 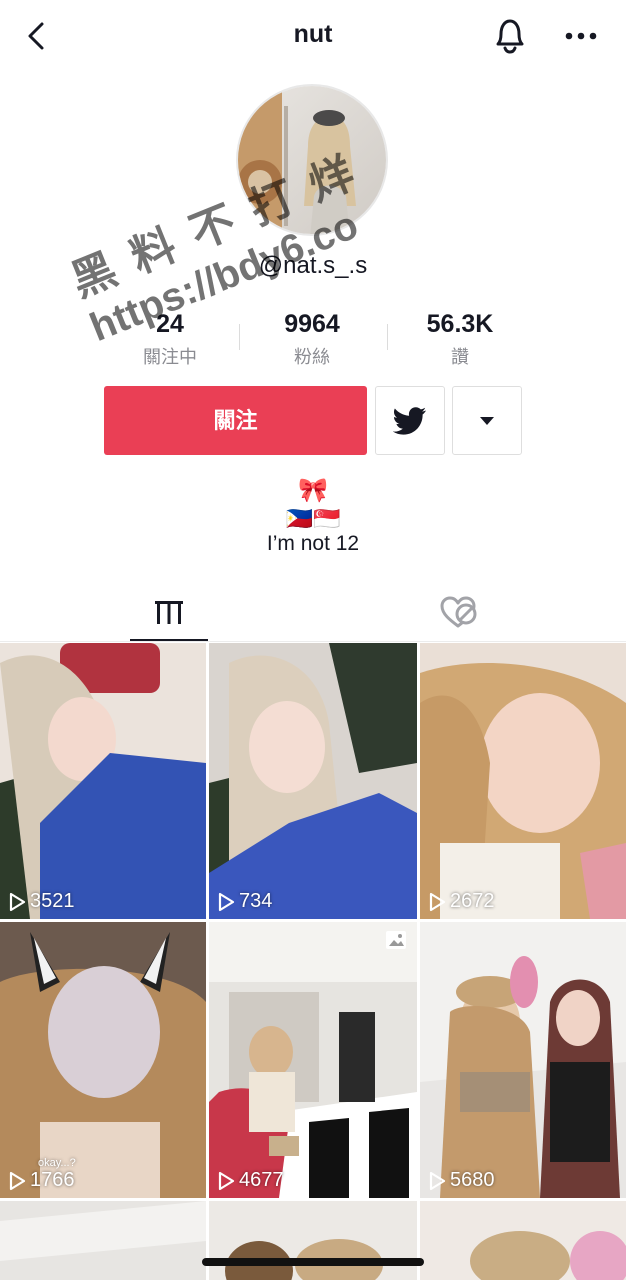 I want to click on bio-text: I’m not 12, so click(x=313, y=543).